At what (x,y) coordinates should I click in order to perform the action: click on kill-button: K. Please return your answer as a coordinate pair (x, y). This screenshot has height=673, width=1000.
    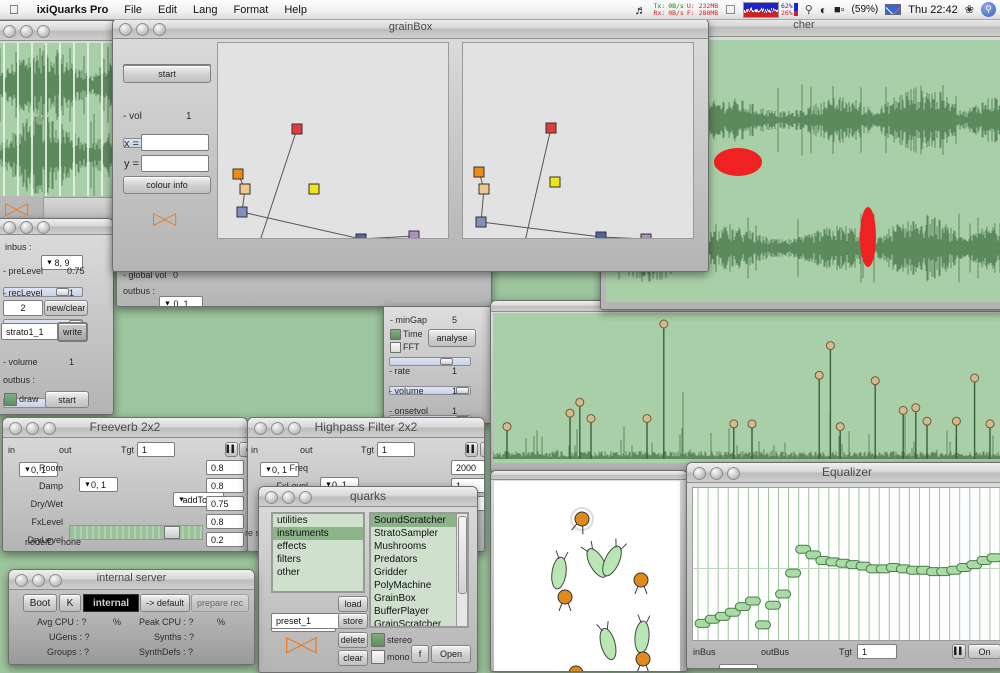
    Looking at the image, I should click on (70, 603).